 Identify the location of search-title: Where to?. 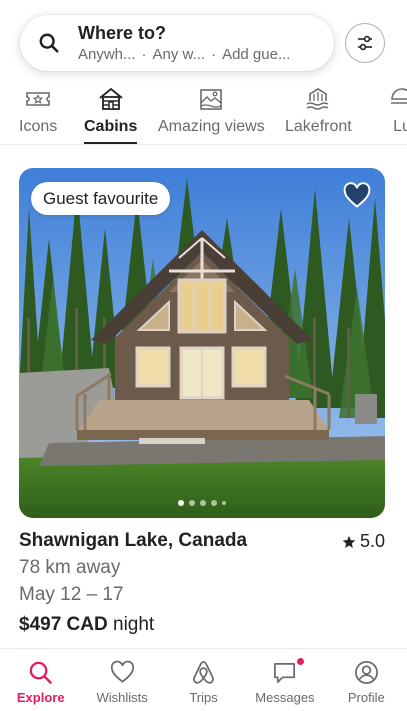
(122, 32).